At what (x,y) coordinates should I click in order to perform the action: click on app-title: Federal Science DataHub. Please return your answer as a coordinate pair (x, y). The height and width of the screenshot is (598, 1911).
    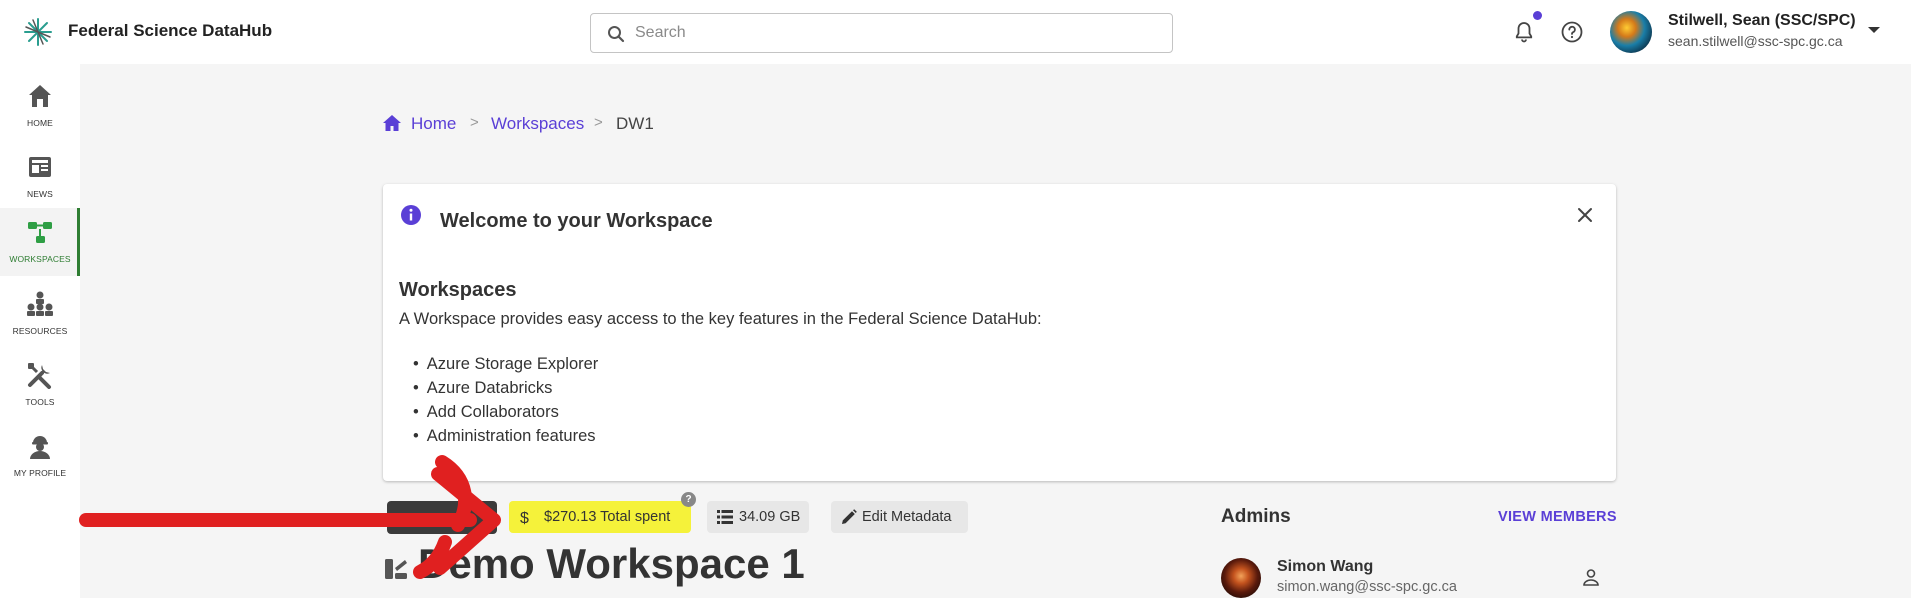
    Looking at the image, I should click on (170, 31).